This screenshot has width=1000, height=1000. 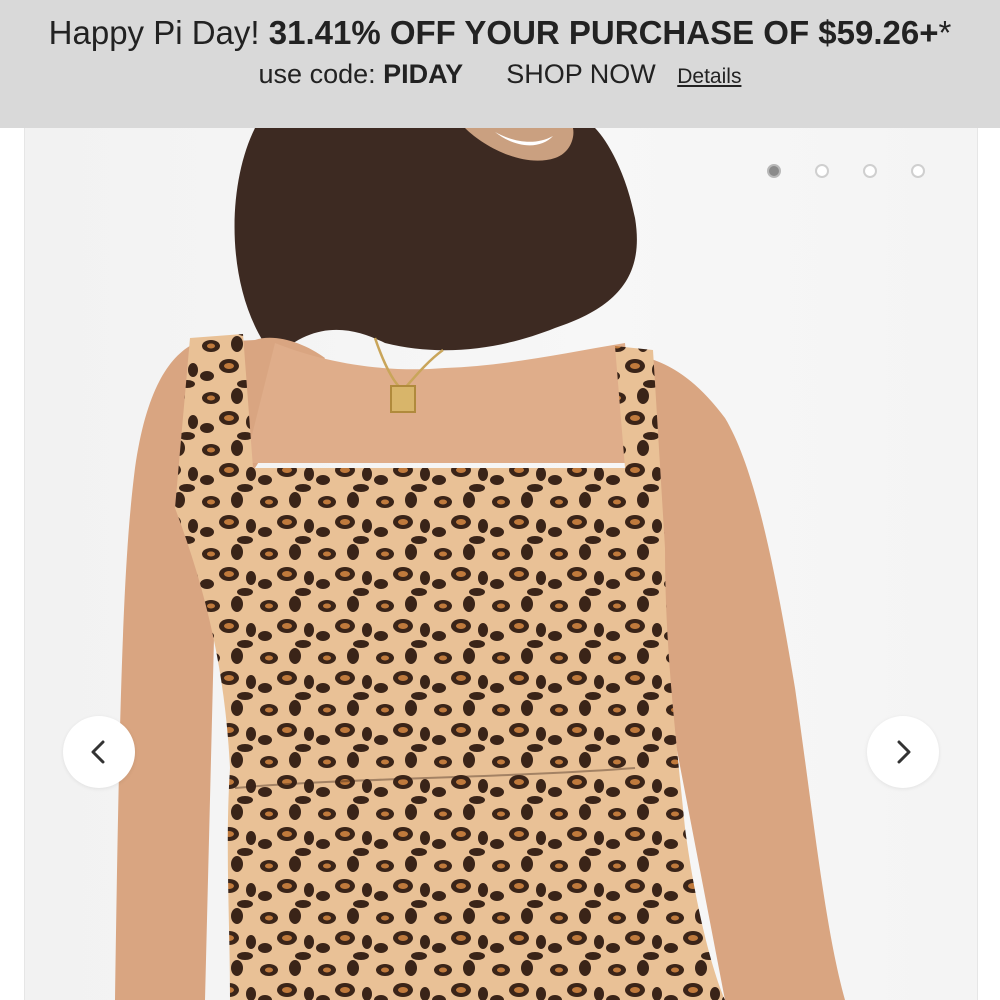 I want to click on details-link: Details, so click(x=709, y=76).